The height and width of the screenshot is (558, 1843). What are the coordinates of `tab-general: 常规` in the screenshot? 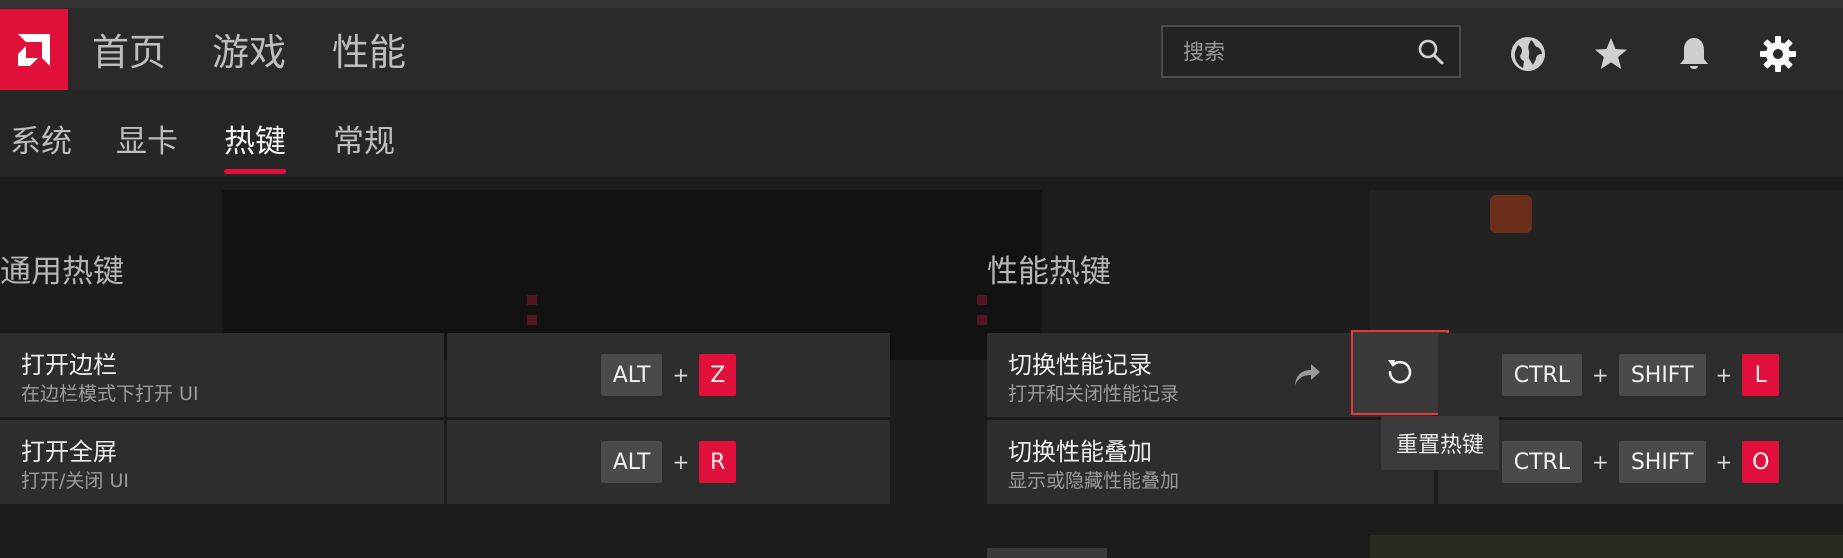 It's located at (364, 138).